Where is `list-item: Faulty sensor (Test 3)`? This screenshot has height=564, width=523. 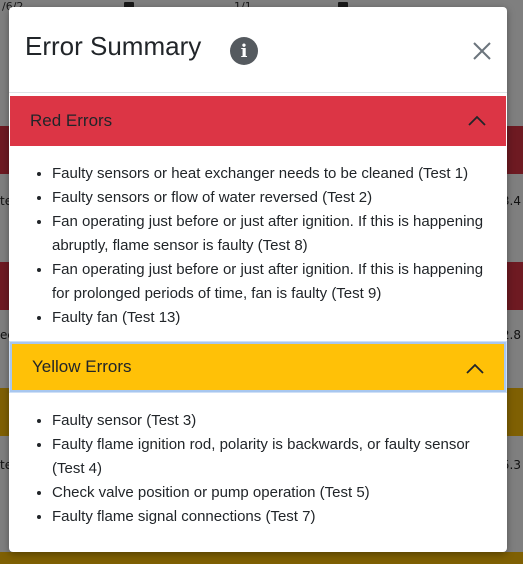 list-item: Faulty sensor (Test 3) is located at coordinates (269, 421).